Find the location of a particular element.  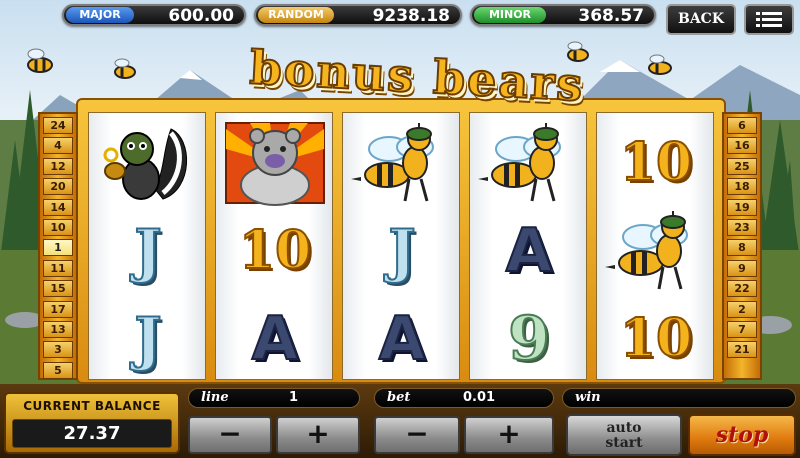

payline-indicator: 4 is located at coordinates (58, 146).